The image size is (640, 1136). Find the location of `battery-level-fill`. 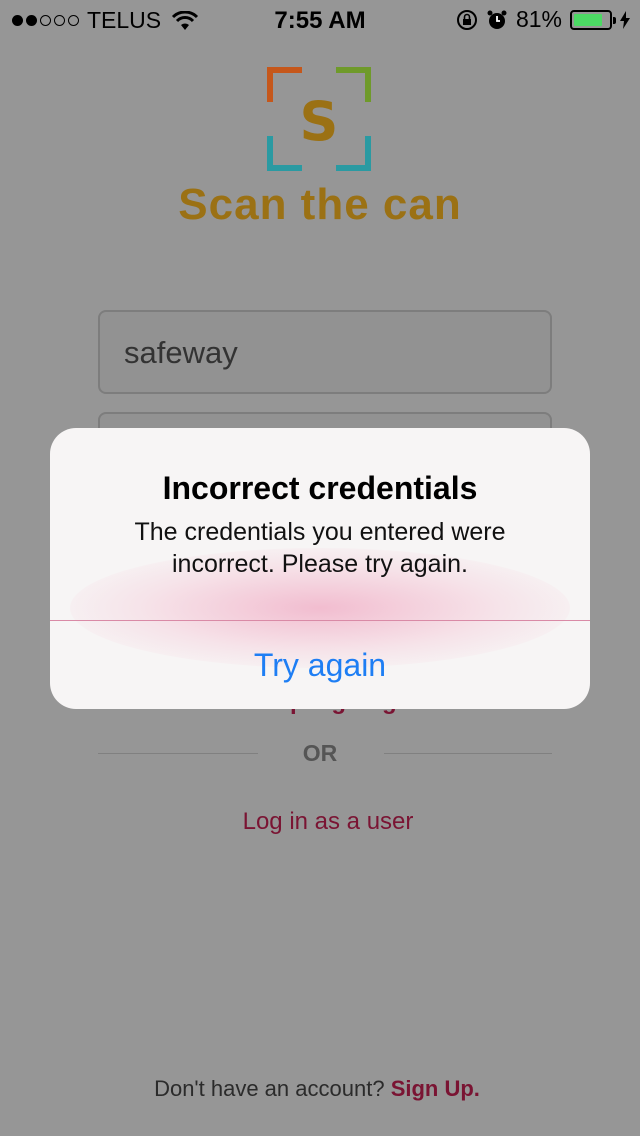

battery-level-fill is located at coordinates (588, 19).